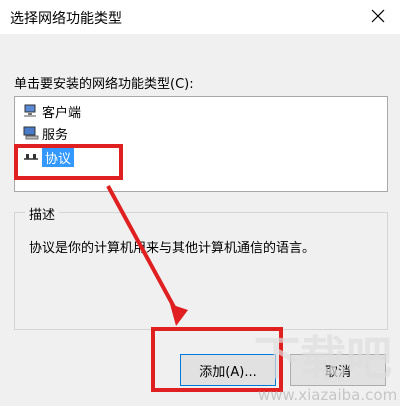  Describe the element at coordinates (217, 359) in the screenshot. I see `add-button-highlight-box` at that location.